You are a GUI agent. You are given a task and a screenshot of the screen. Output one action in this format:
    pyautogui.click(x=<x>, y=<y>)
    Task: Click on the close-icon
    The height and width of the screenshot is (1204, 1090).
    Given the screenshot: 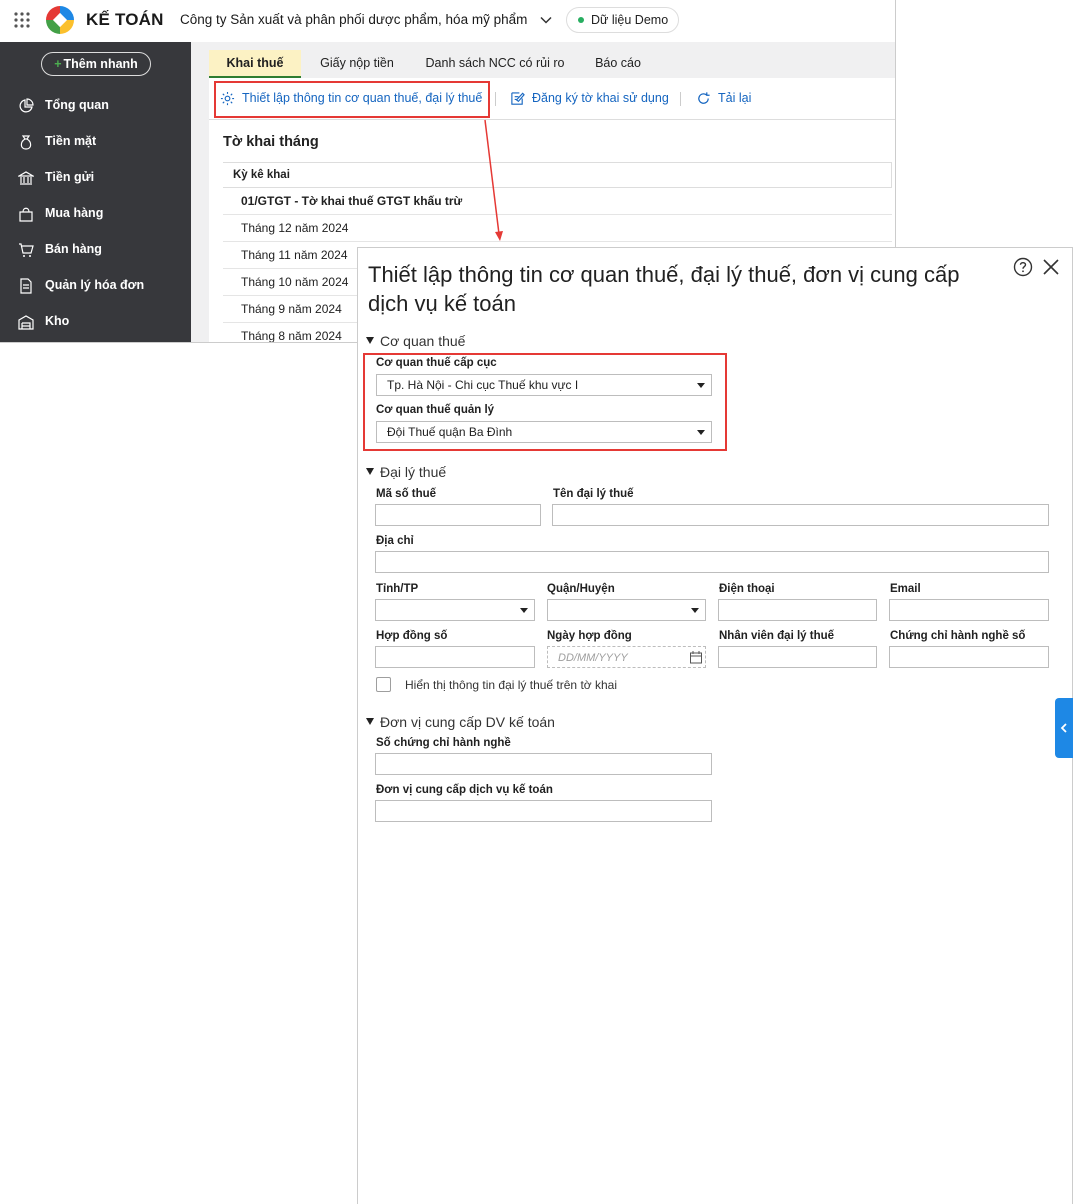 What is the action you would take?
    pyautogui.click(x=1051, y=267)
    